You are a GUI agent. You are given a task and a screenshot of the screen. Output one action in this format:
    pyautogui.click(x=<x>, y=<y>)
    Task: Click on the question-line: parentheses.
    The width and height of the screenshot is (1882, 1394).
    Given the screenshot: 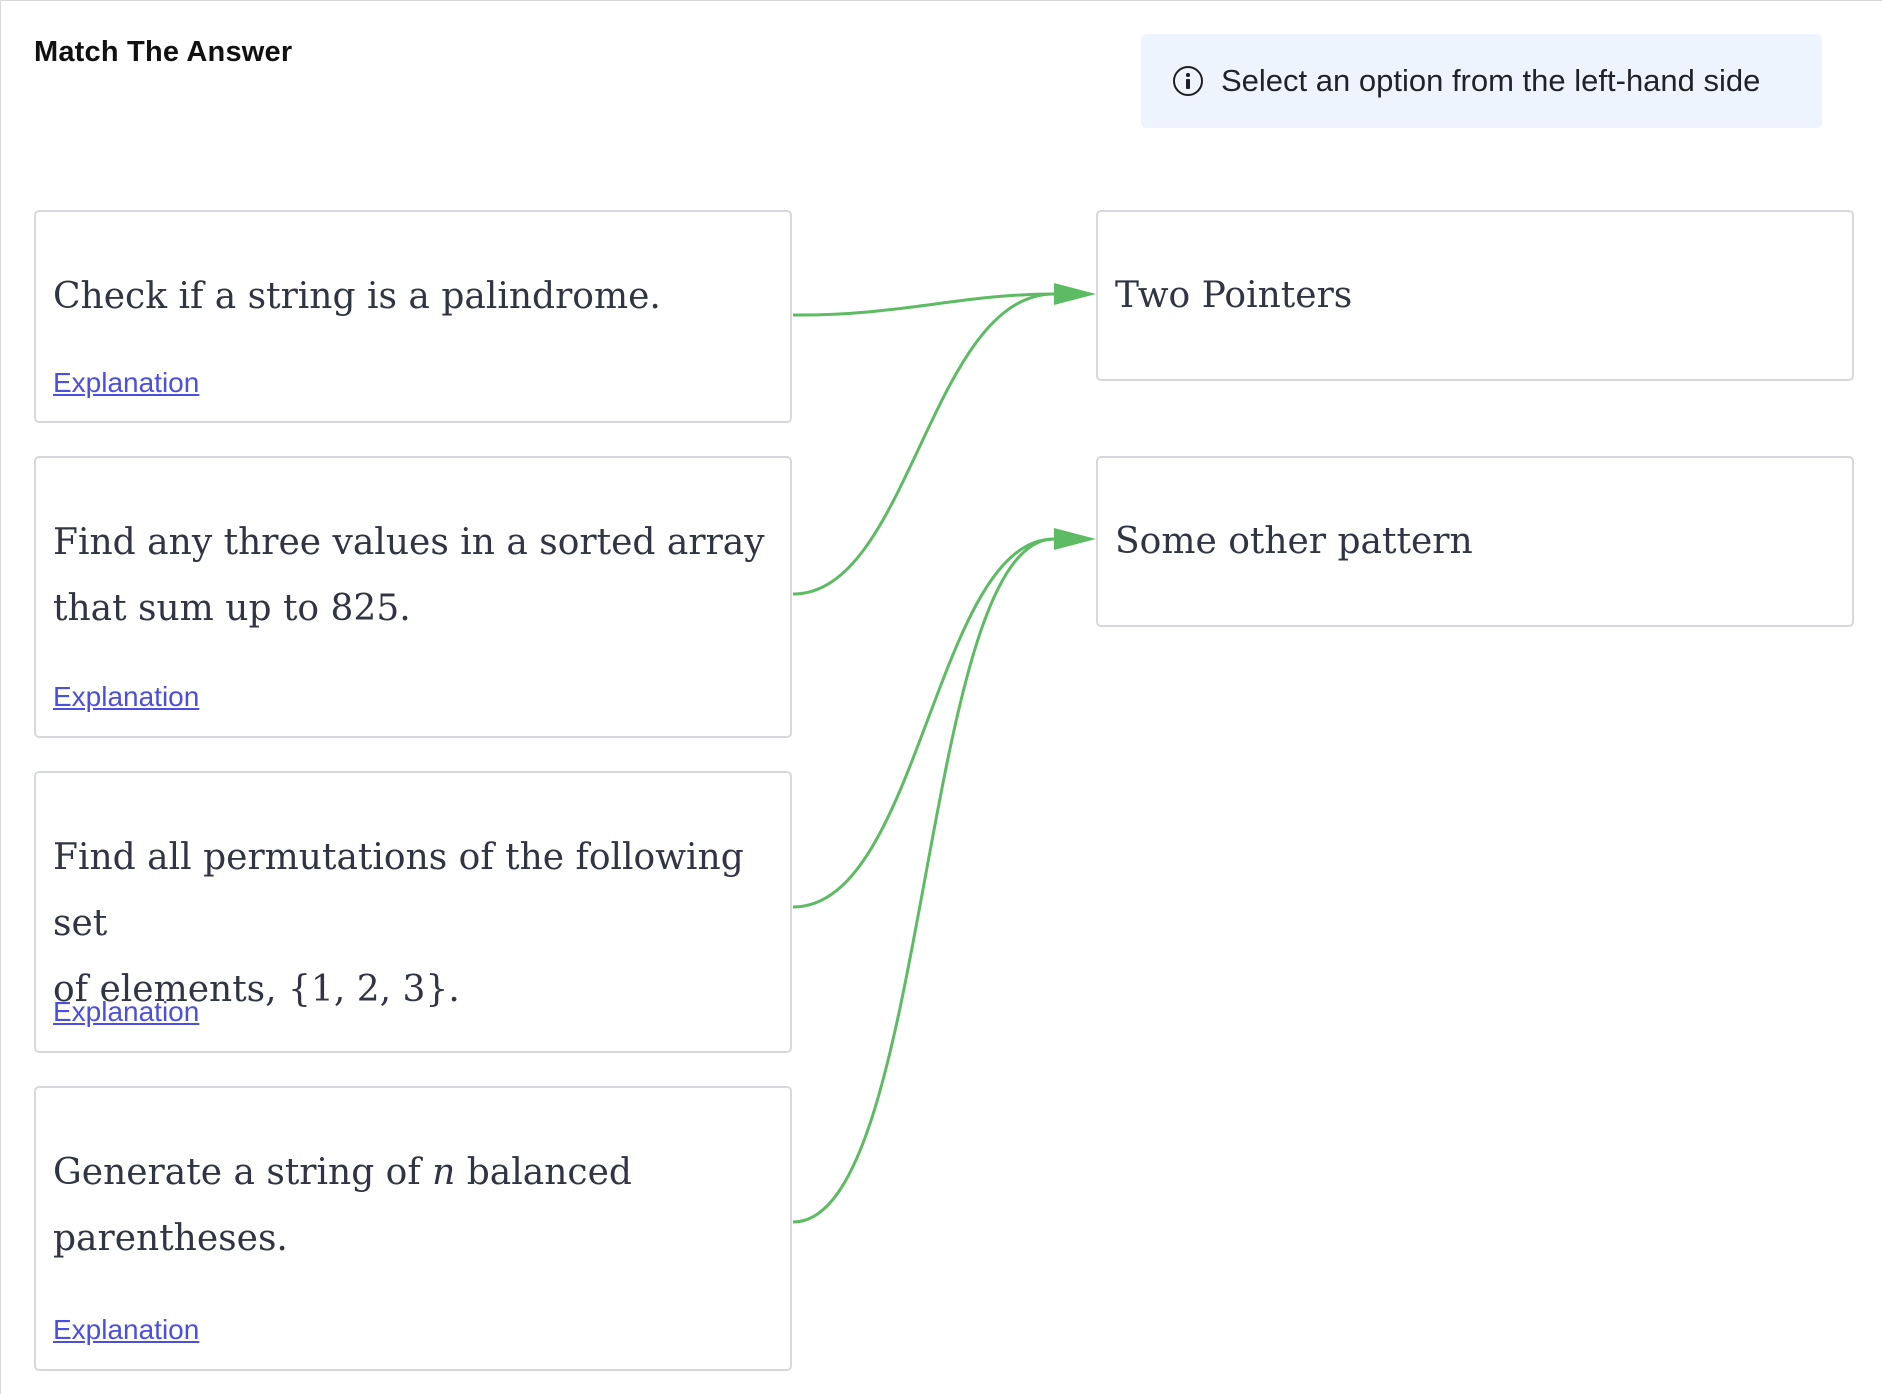 What is the action you would take?
    pyautogui.click(x=170, y=1238)
    